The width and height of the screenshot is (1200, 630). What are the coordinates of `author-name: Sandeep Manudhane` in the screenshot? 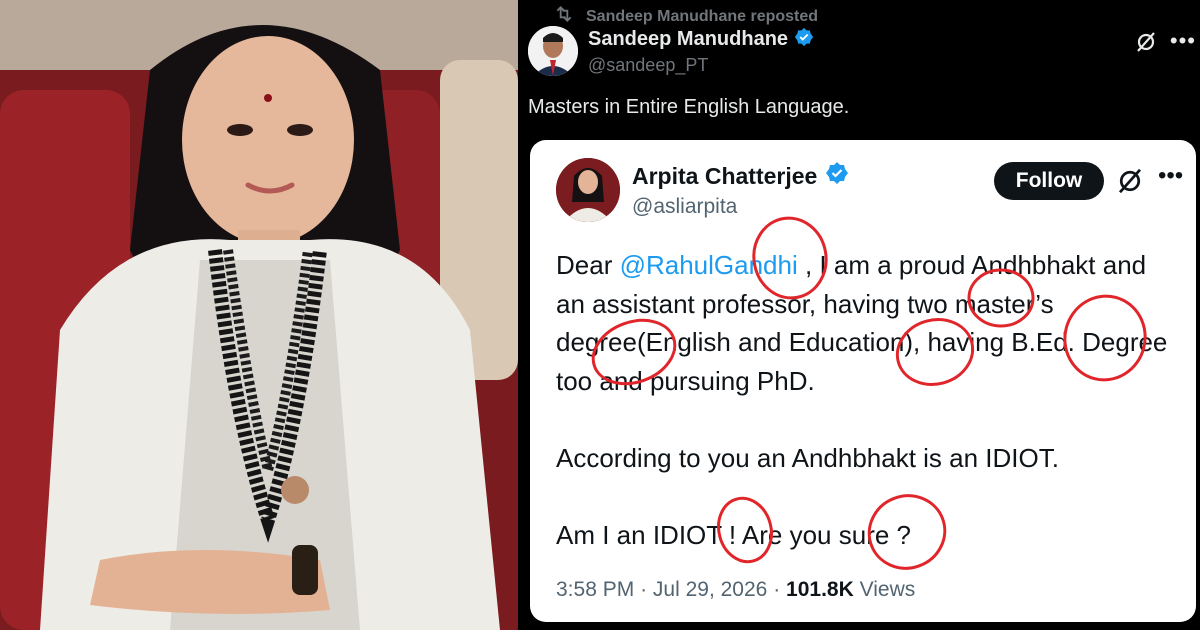 It's located at (688, 39).